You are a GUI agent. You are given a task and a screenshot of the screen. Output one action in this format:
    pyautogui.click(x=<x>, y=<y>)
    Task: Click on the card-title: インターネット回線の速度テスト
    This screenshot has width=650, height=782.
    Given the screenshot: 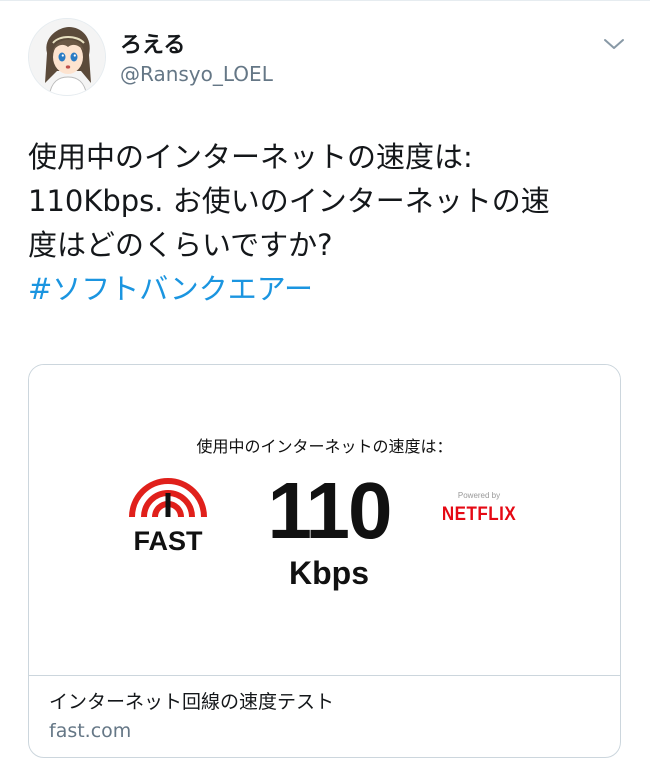 What is the action you would take?
    pyautogui.click(x=191, y=702)
    